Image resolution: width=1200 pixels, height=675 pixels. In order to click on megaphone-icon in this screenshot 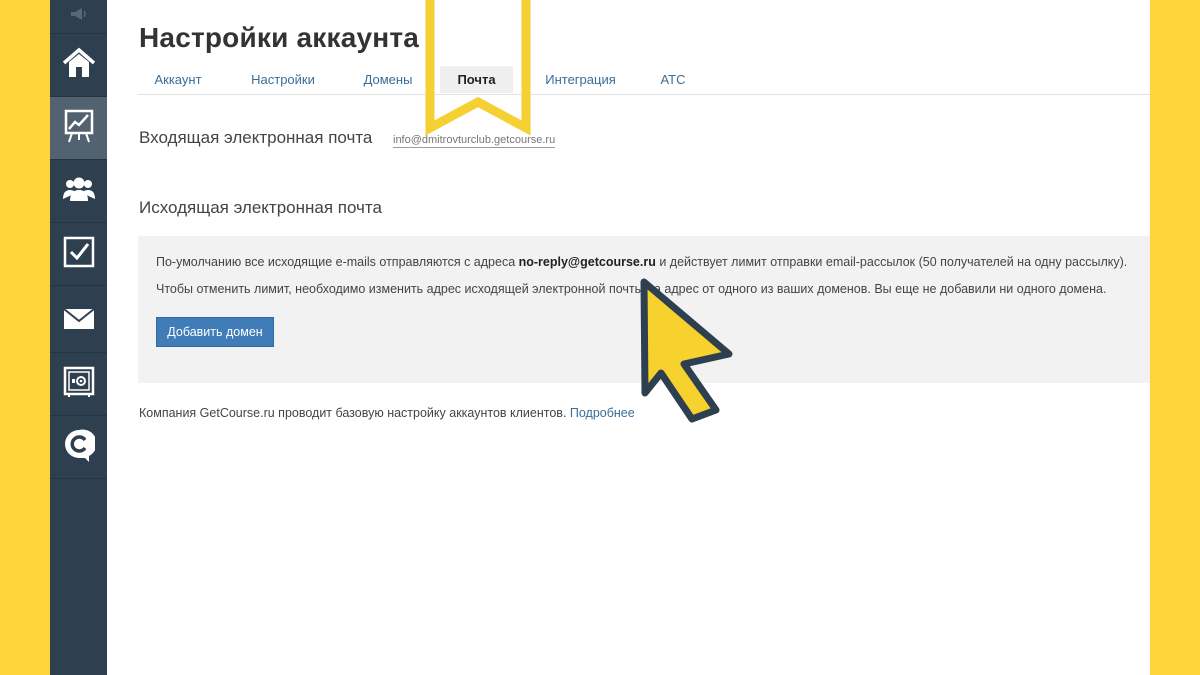, I will do `click(79, 16)`.